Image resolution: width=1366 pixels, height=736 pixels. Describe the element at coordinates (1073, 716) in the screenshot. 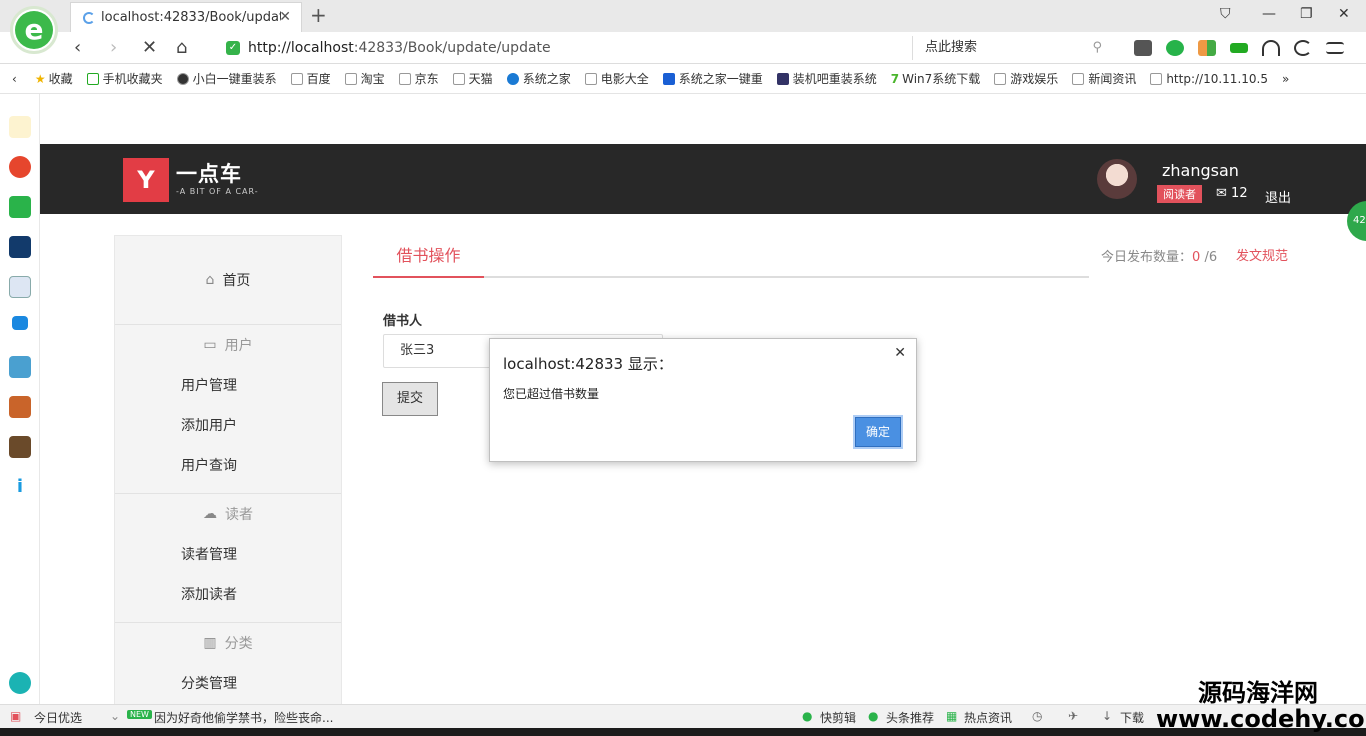

I see `pin-icon: ✈` at that location.